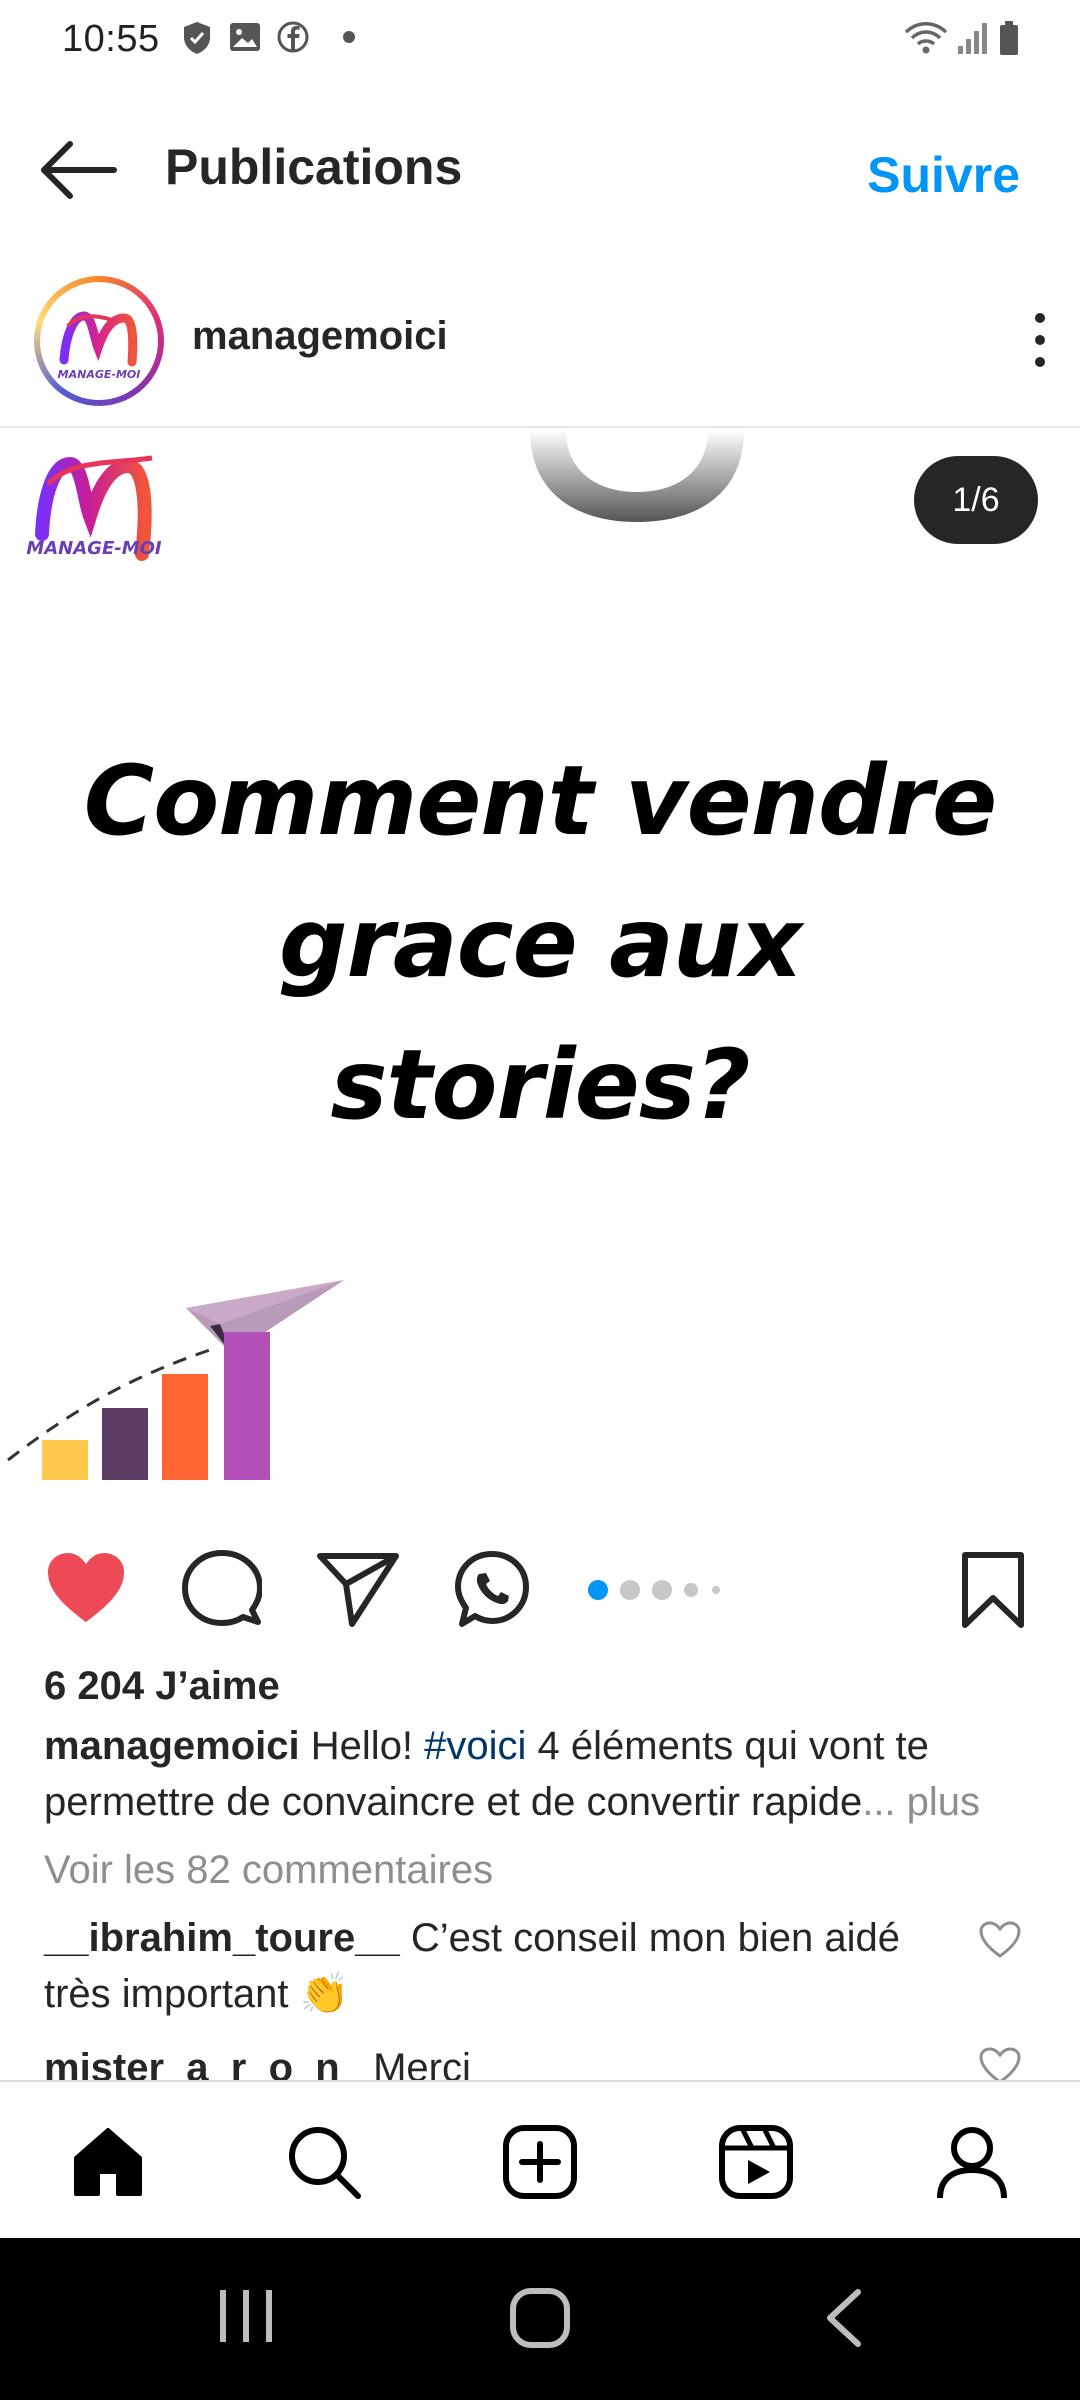 This screenshot has width=1080, height=2400. Describe the element at coordinates (540, 40) in the screenshot. I see `status-bar: 10:55` at that location.